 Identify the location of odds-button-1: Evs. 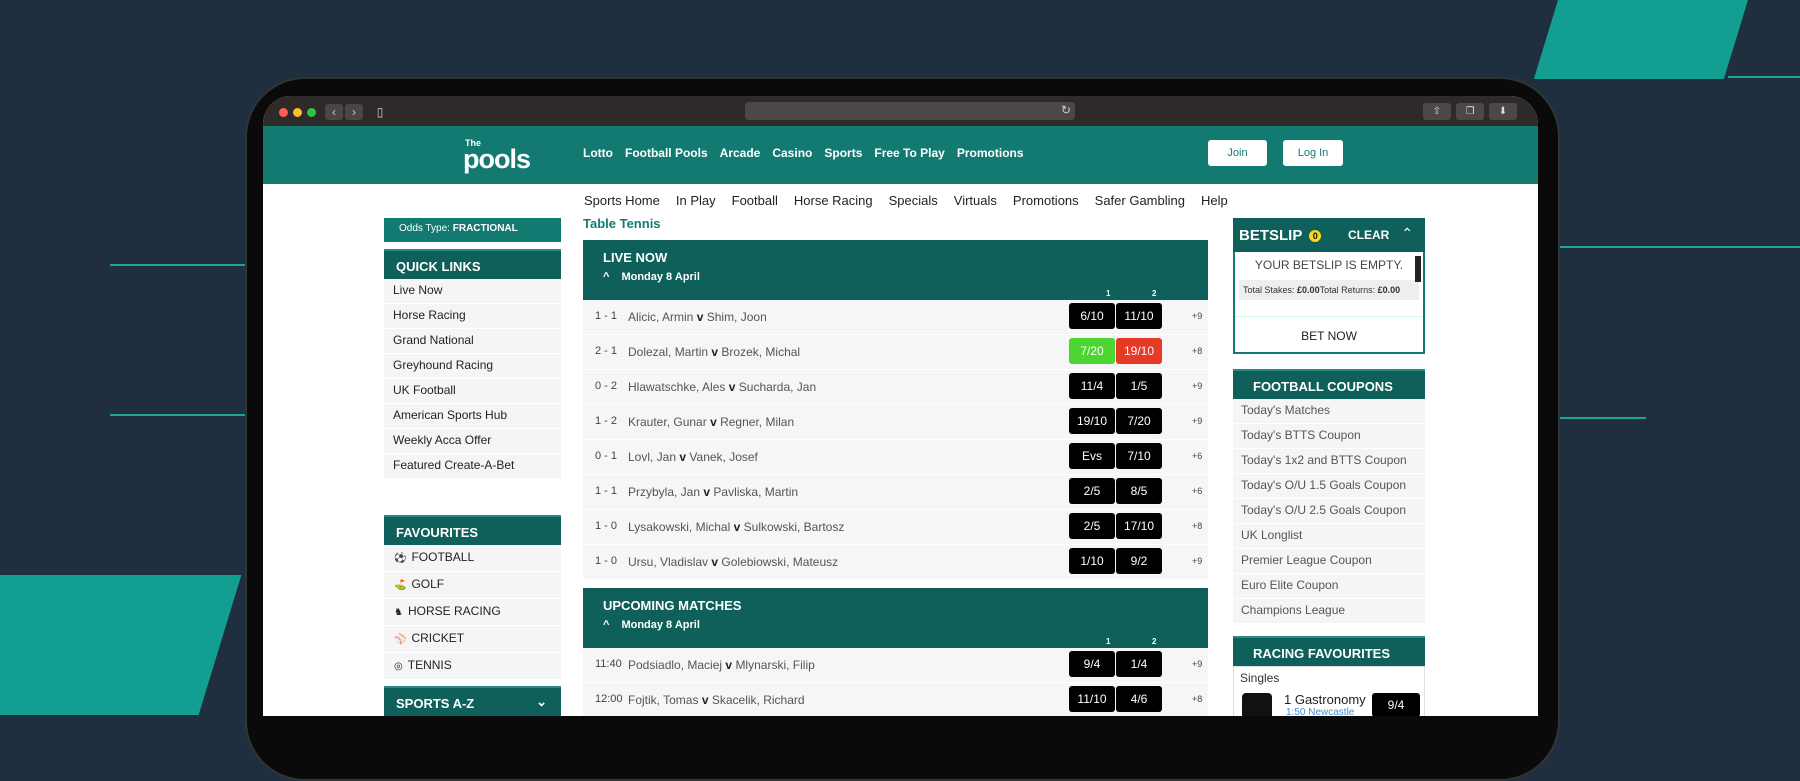
(1092, 456).